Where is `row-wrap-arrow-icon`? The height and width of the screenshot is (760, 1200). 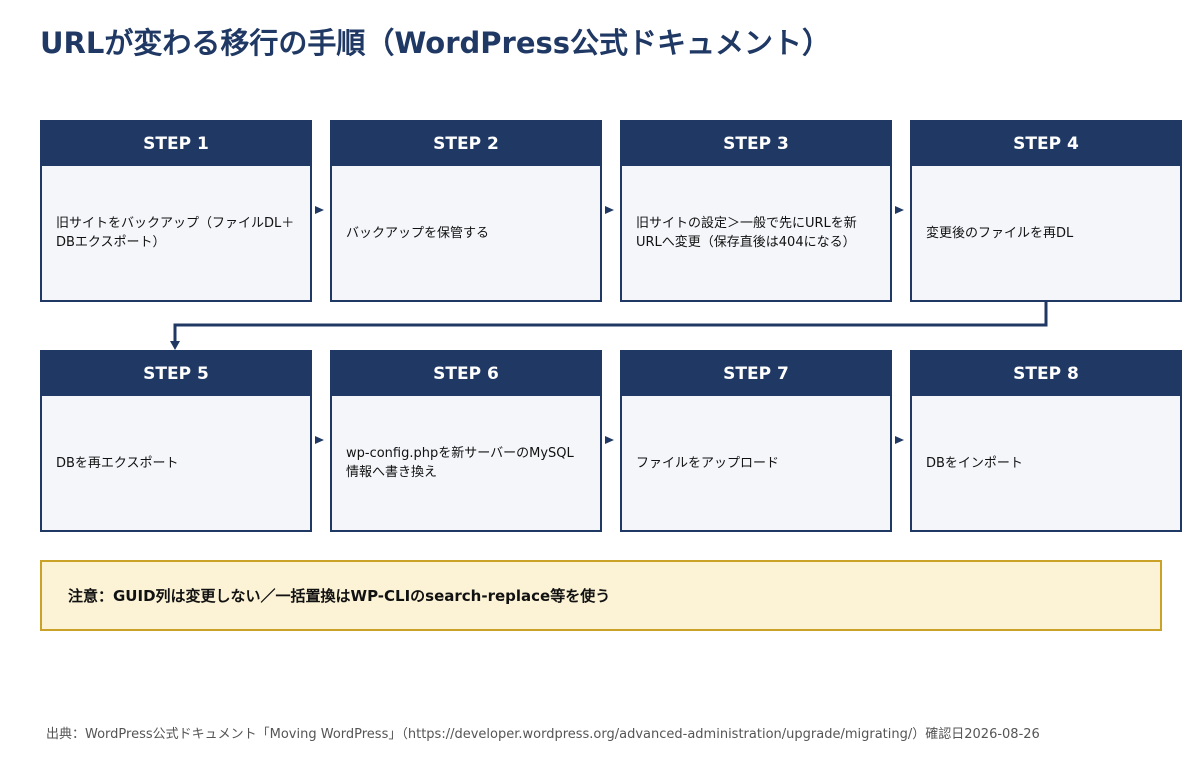 row-wrap-arrow-icon is located at coordinates (175, 345).